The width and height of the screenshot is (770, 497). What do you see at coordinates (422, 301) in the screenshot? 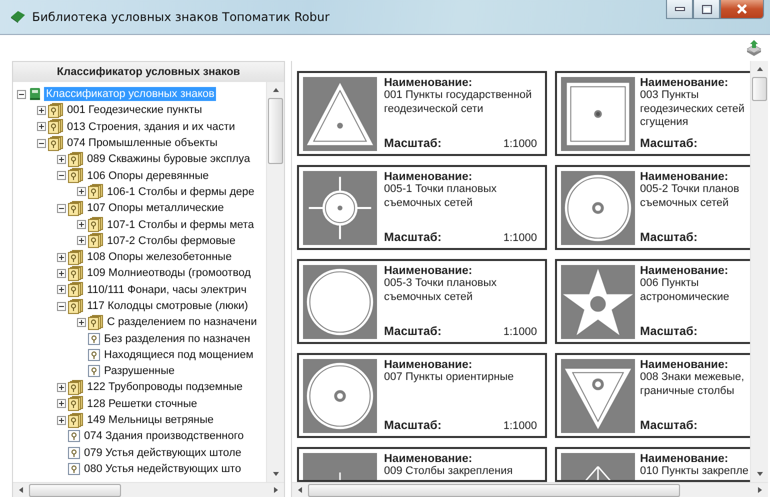
I see `symbol-card: Наименование: 005-3 Точки плановых съемочных сетей Масштаб: 1:1000` at bounding box center [422, 301].